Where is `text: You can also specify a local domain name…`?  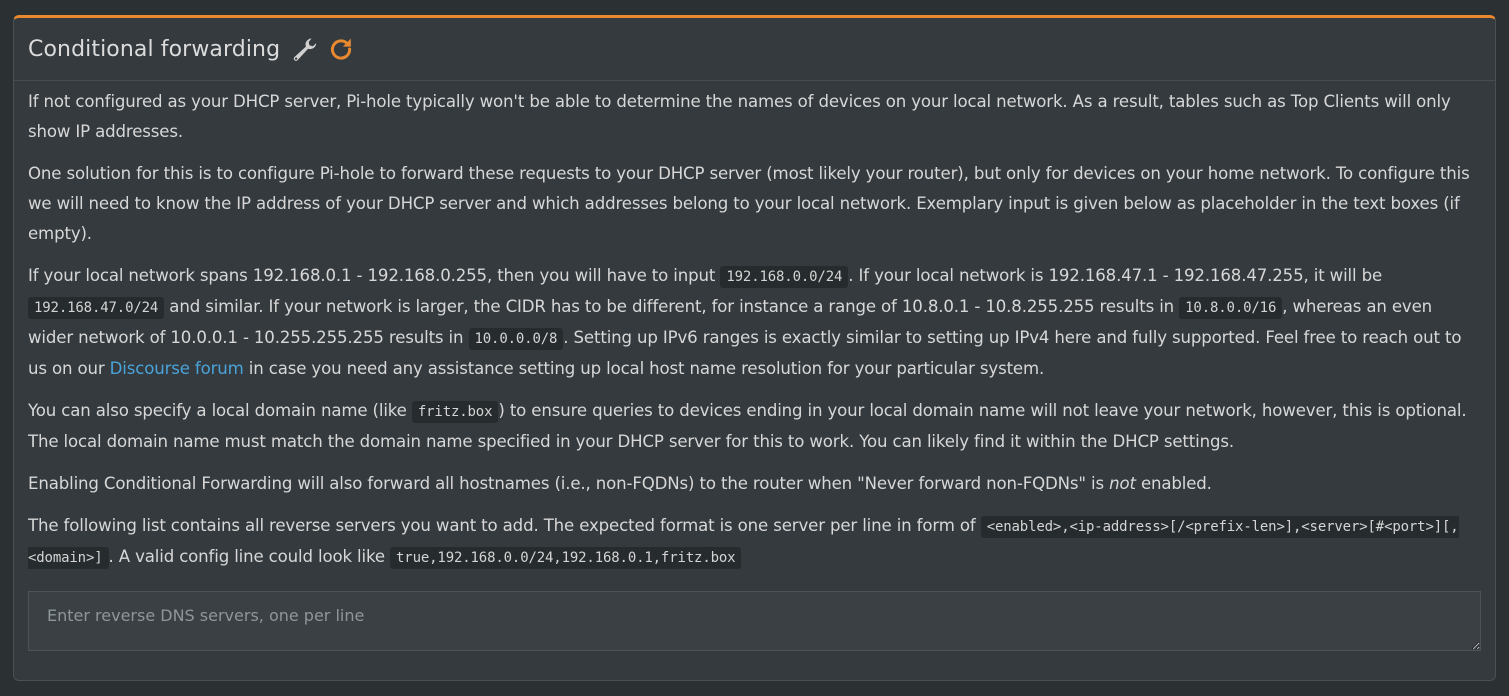
text: You can also specify a local domain name… is located at coordinates (220, 410).